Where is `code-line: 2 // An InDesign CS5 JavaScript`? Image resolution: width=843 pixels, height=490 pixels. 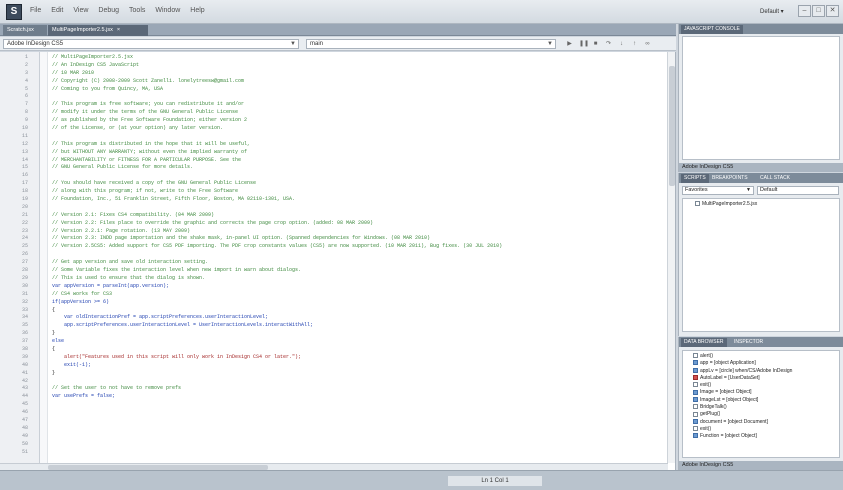
code-line: 2 // An InDesign CS5 JavaScript is located at coordinates (334, 66).